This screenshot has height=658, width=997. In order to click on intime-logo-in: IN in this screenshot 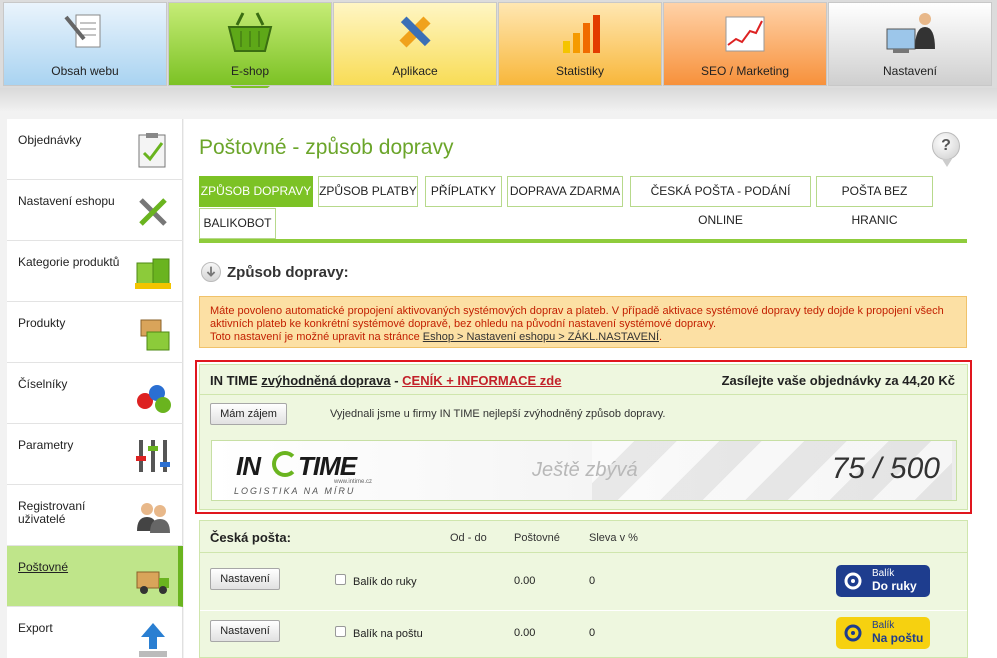, I will do `click(248, 466)`.